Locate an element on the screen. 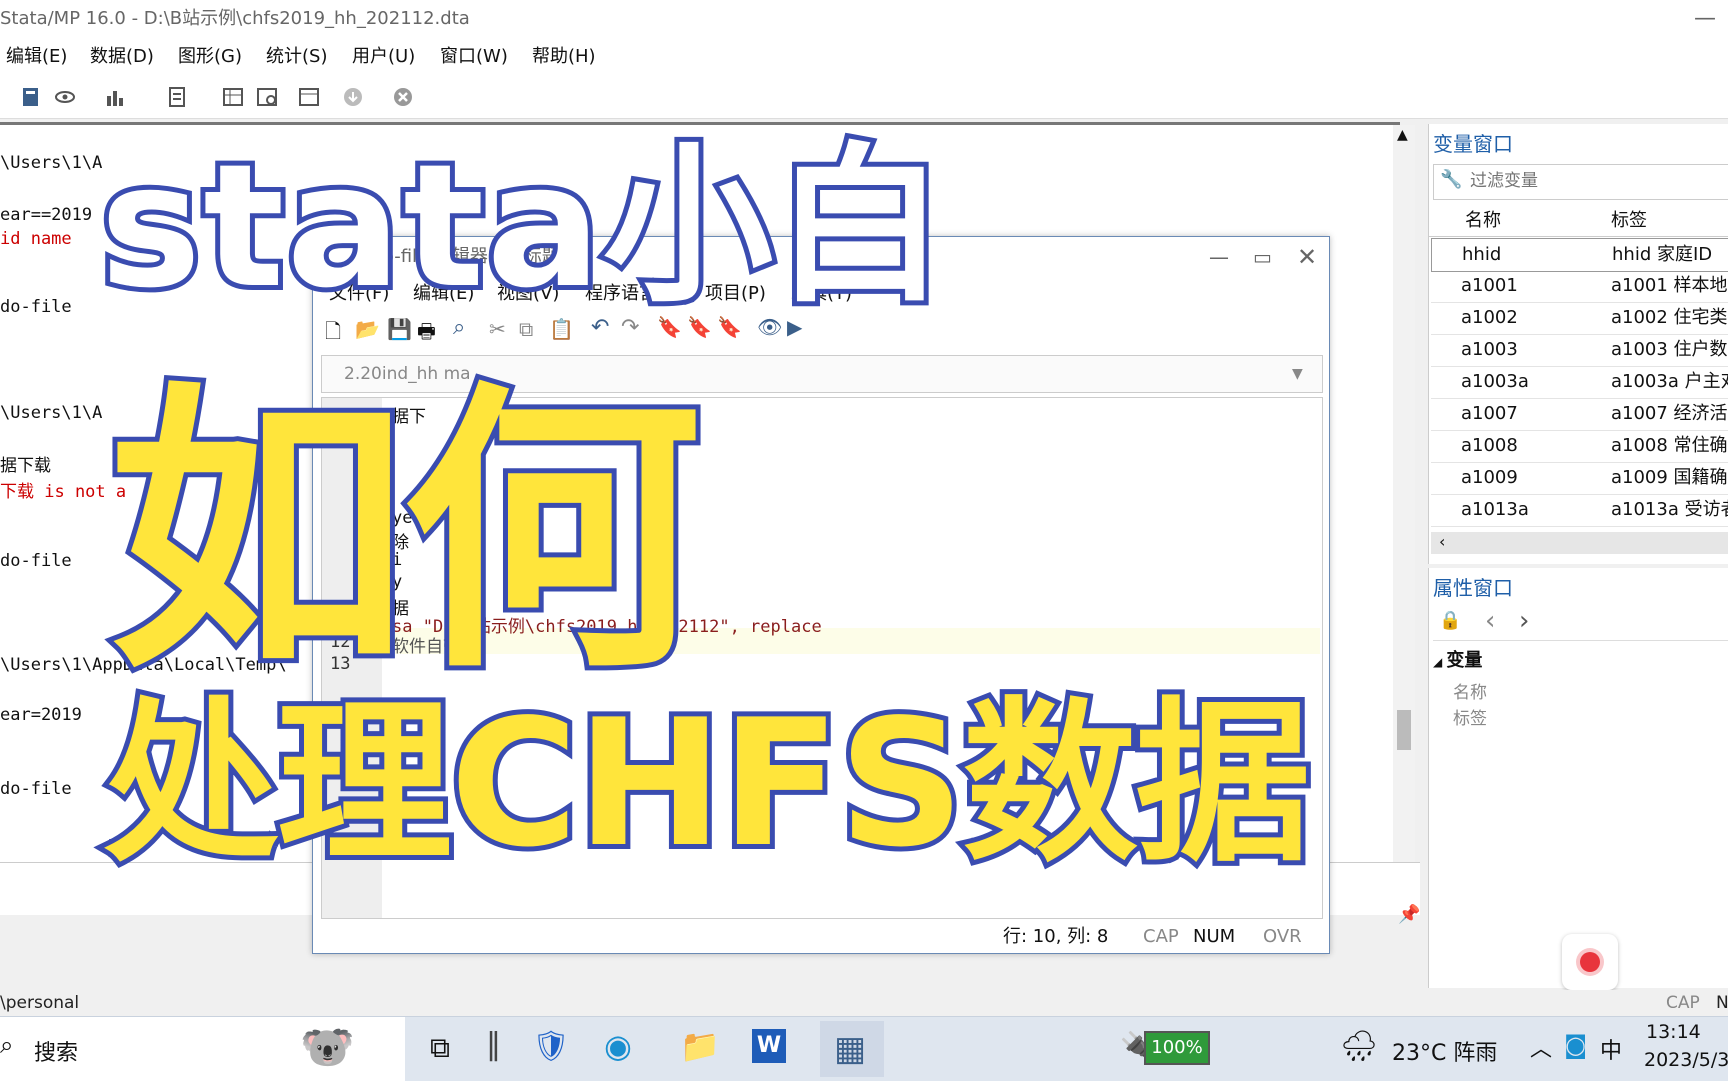  word-icon: W is located at coordinates (769, 1046).